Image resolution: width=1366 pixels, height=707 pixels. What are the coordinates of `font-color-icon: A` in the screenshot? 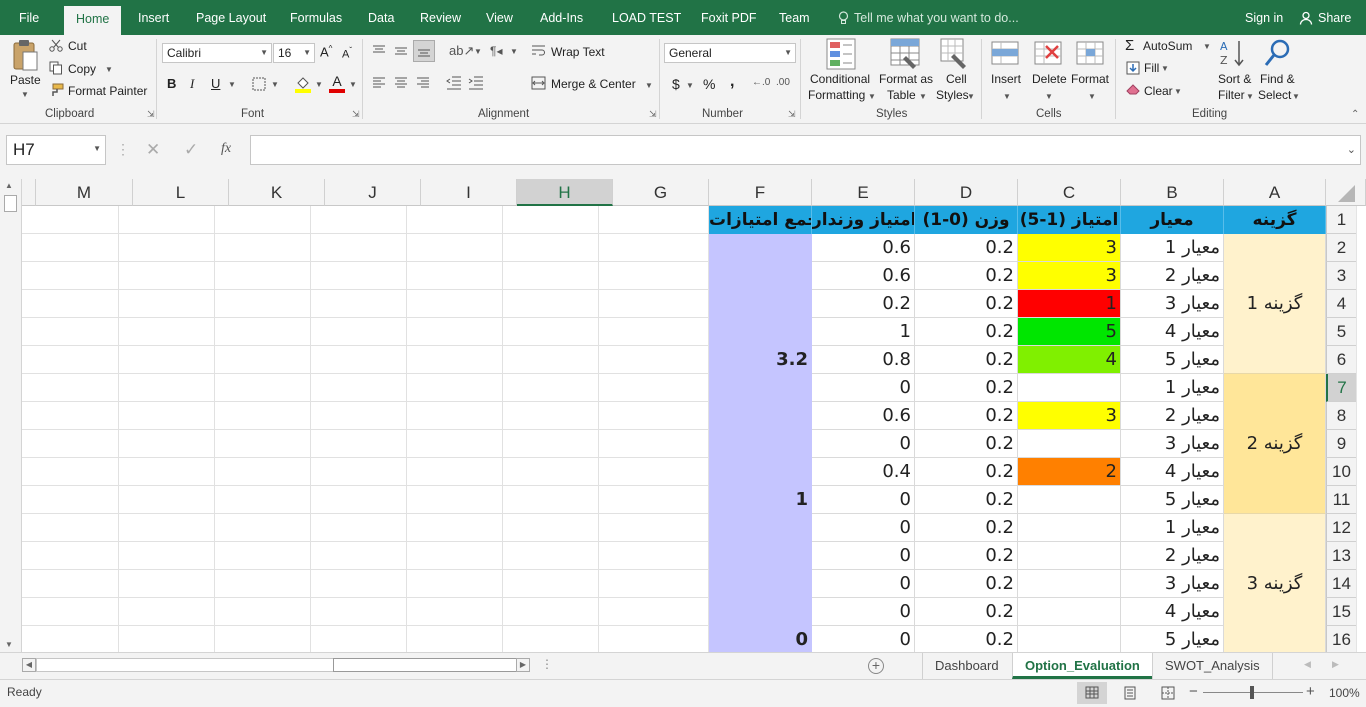 It's located at (337, 83).